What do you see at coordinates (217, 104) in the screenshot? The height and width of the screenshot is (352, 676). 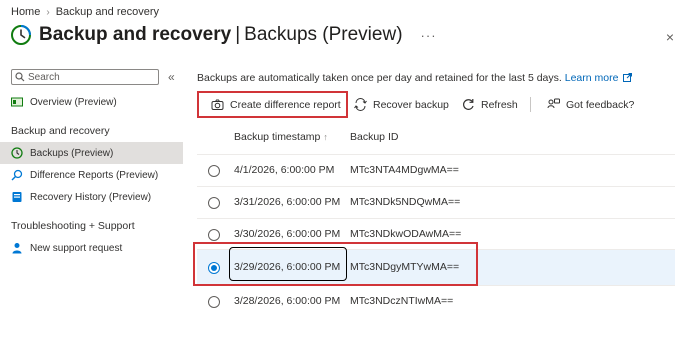 I see `camera-icon` at bounding box center [217, 104].